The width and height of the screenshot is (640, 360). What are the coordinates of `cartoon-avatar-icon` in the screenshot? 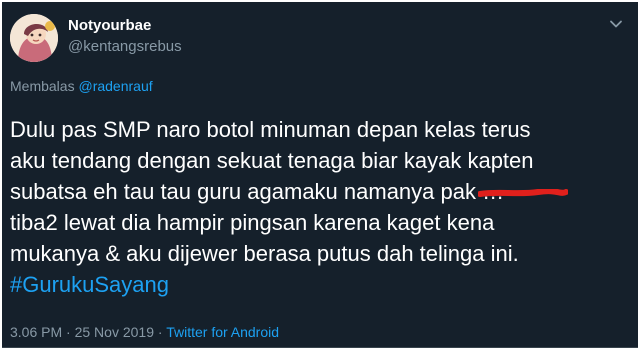 It's located at (34, 38).